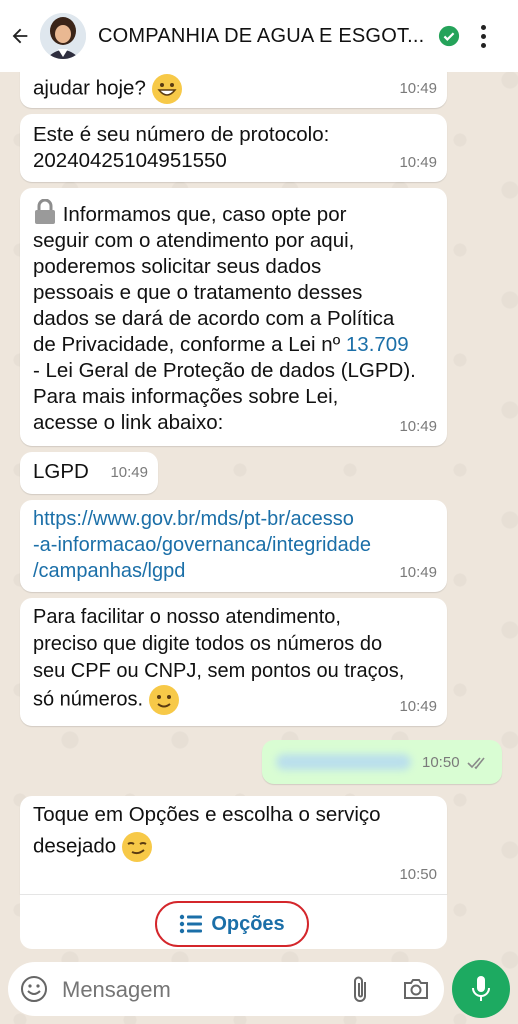 This screenshot has width=518, height=1024. I want to click on message-text-line: Para mais informações sobre Lei,, so click(186, 396).